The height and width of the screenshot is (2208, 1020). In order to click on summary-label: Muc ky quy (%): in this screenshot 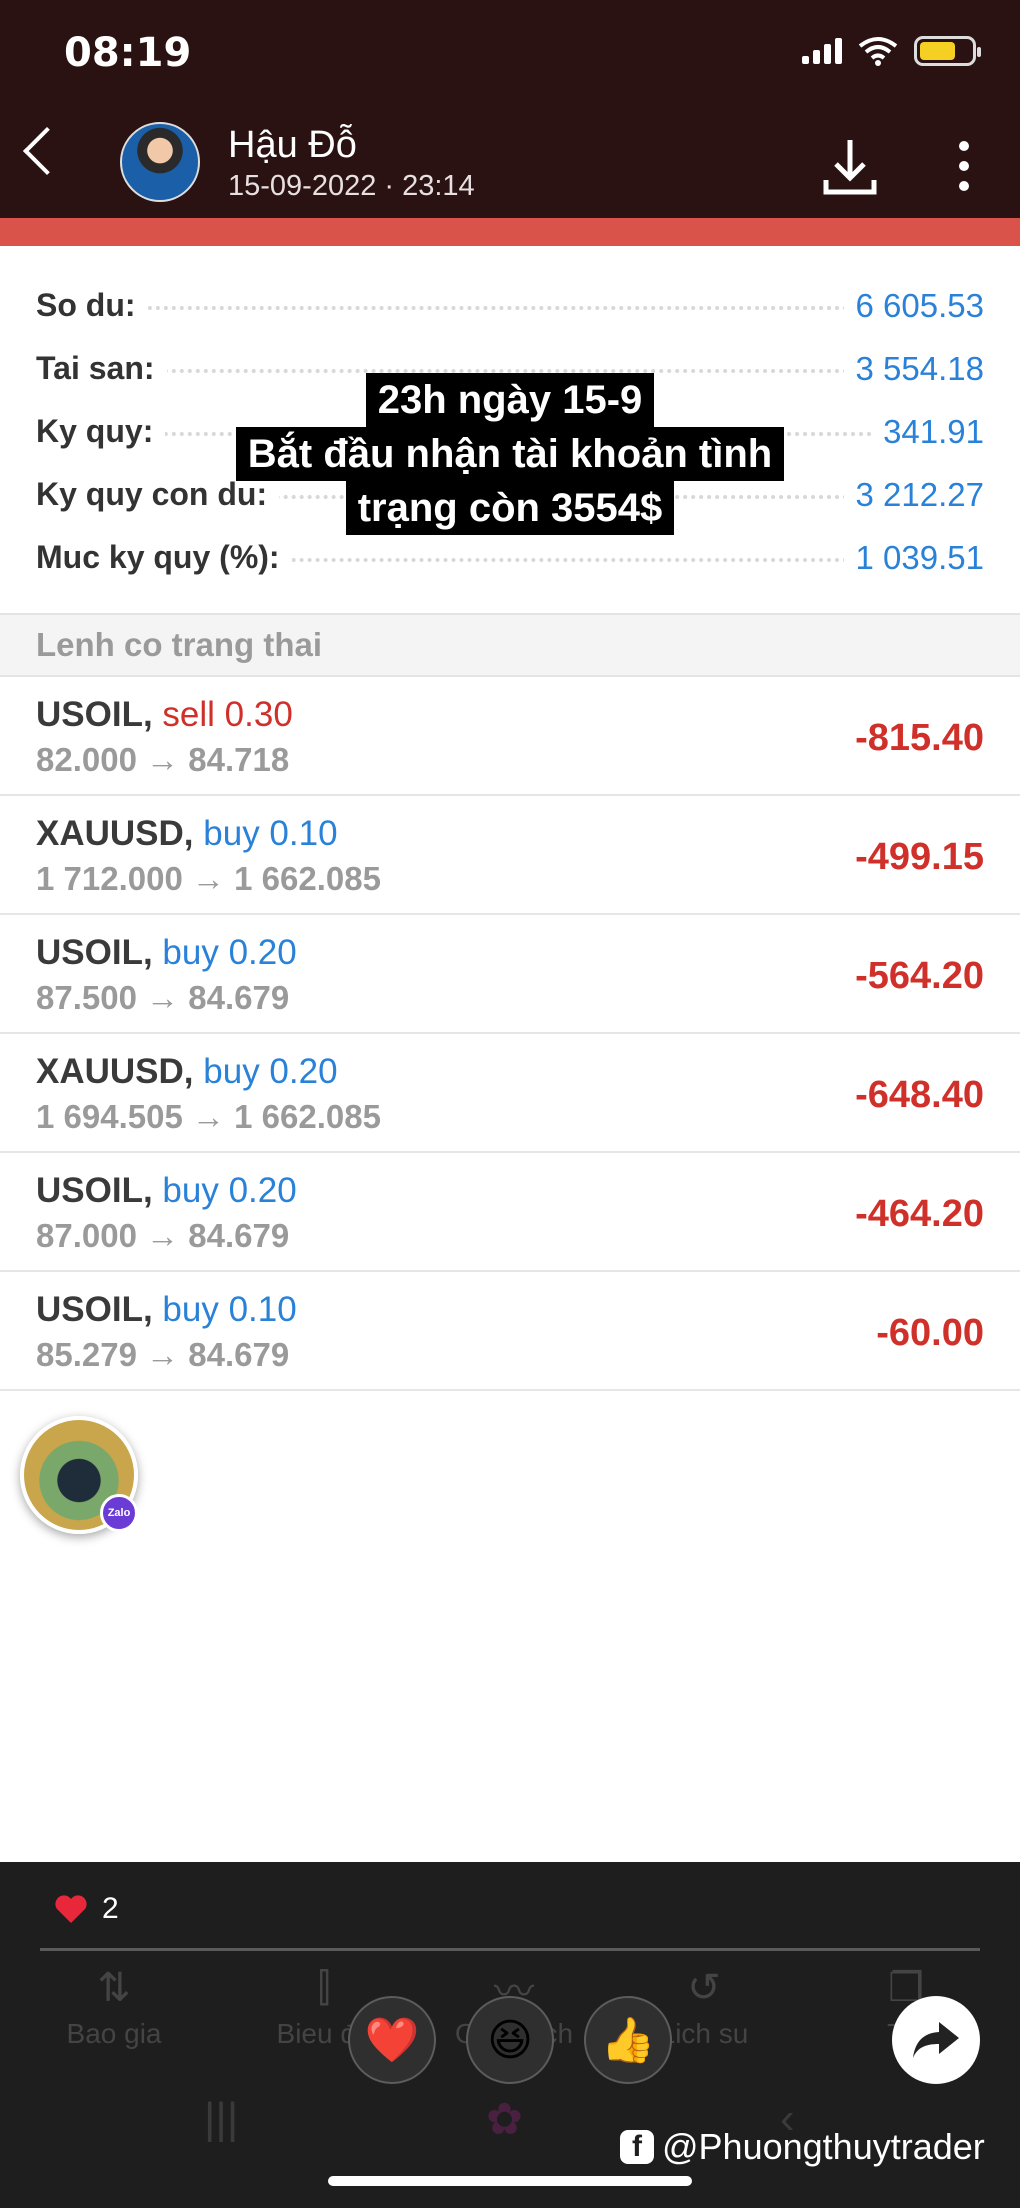, I will do `click(164, 557)`.